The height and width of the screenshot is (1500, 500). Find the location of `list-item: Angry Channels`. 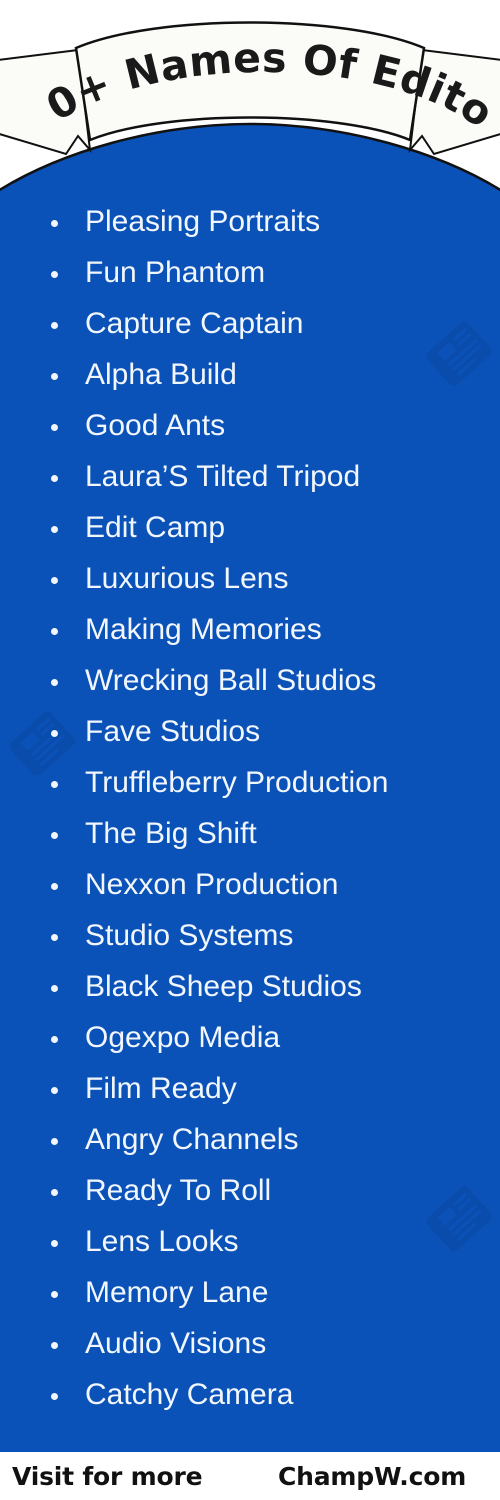

list-item: Angry Channels is located at coordinates (250, 1139).